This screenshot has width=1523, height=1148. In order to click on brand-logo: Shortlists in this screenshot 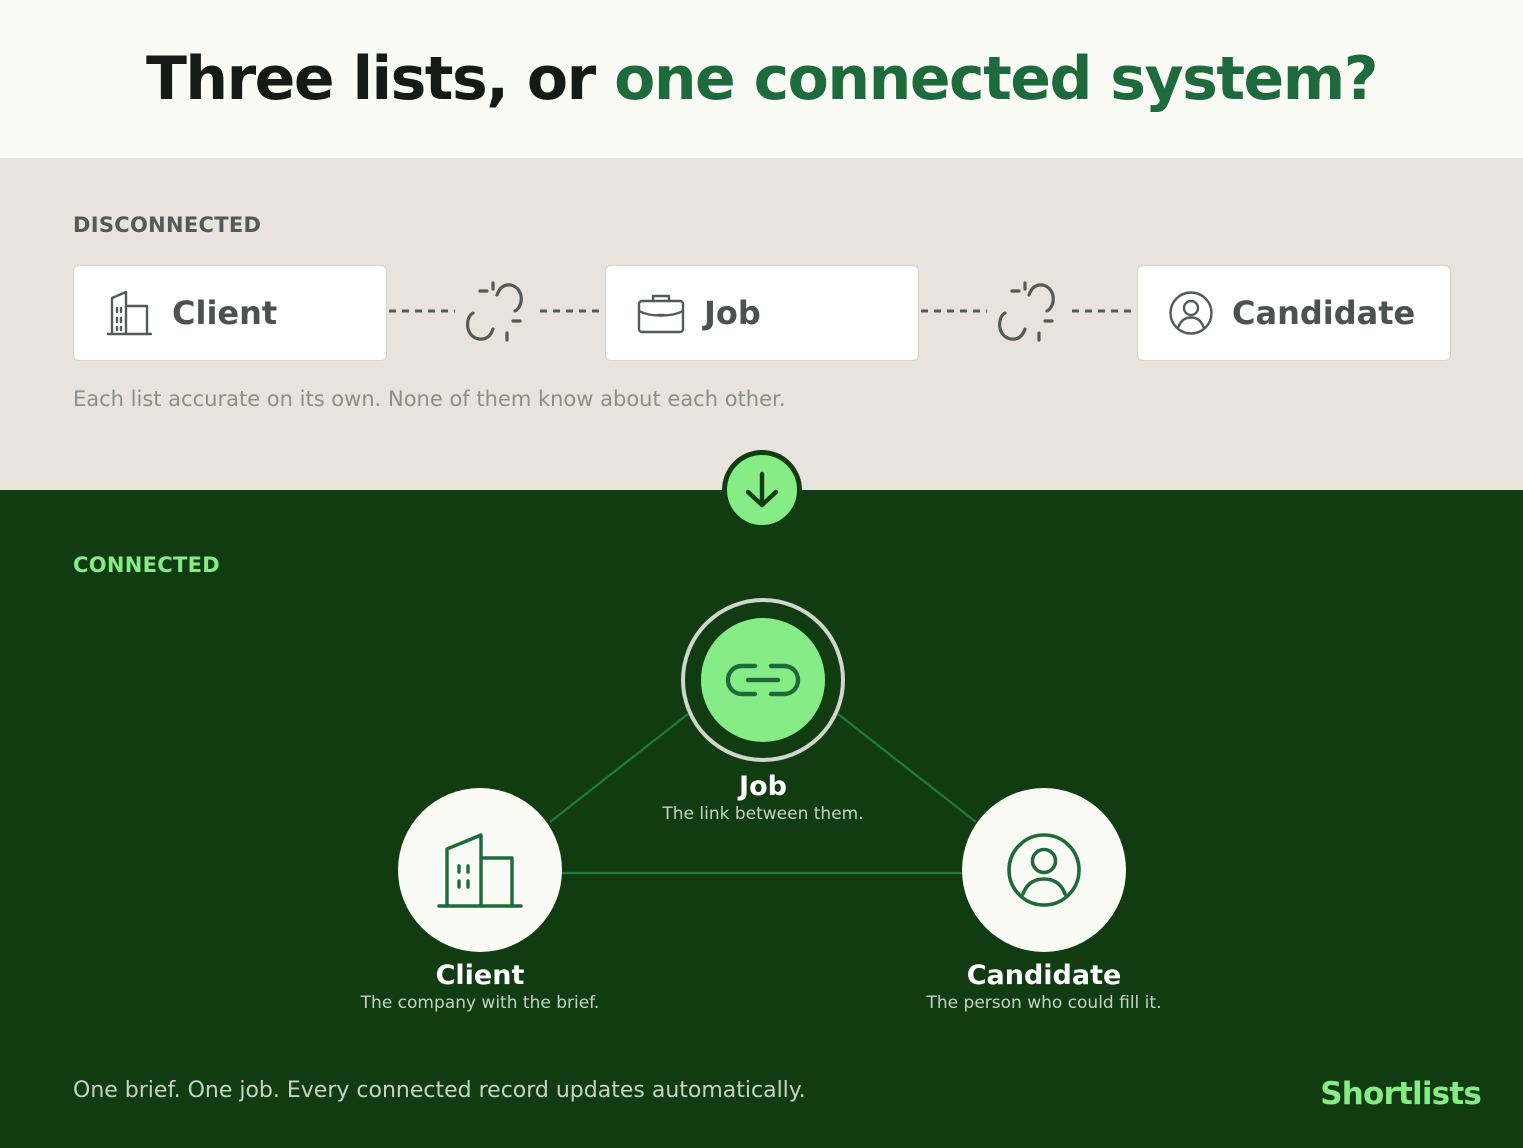, I will do `click(1401, 1094)`.